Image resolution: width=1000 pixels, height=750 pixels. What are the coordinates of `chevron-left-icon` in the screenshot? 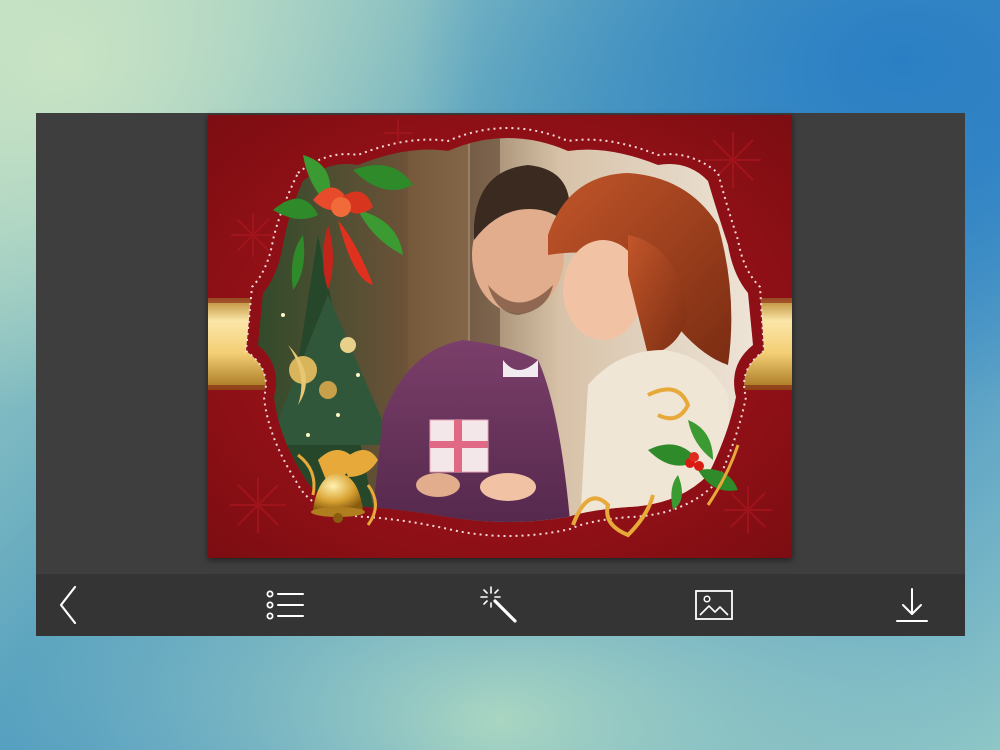 It's located at (68, 605).